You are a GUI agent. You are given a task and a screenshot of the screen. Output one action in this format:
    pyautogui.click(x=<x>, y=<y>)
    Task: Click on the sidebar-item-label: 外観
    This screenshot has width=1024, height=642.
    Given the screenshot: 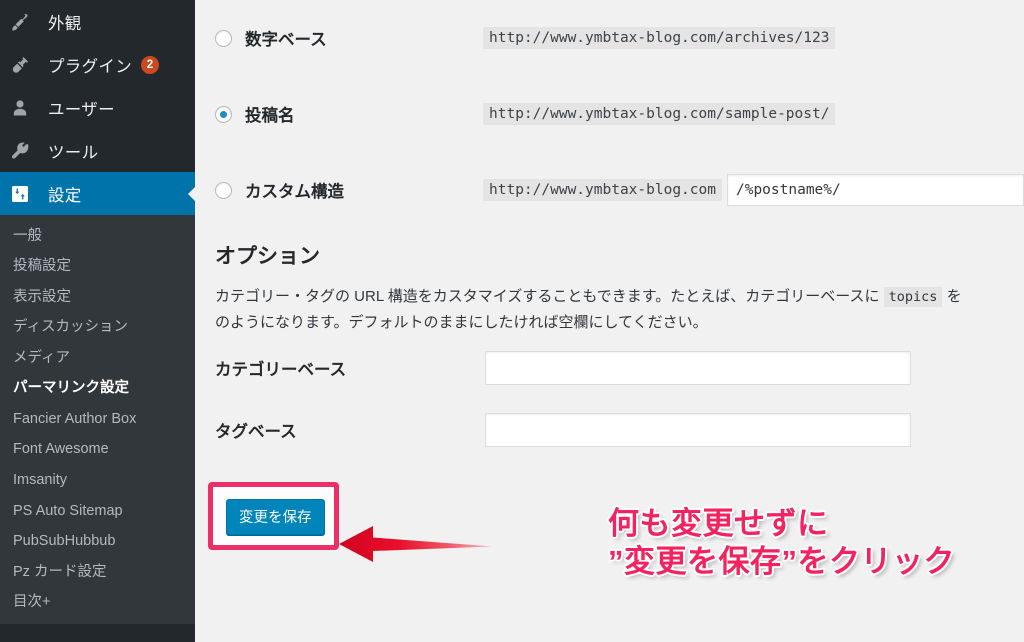 What is the action you would take?
    pyautogui.click(x=65, y=23)
    